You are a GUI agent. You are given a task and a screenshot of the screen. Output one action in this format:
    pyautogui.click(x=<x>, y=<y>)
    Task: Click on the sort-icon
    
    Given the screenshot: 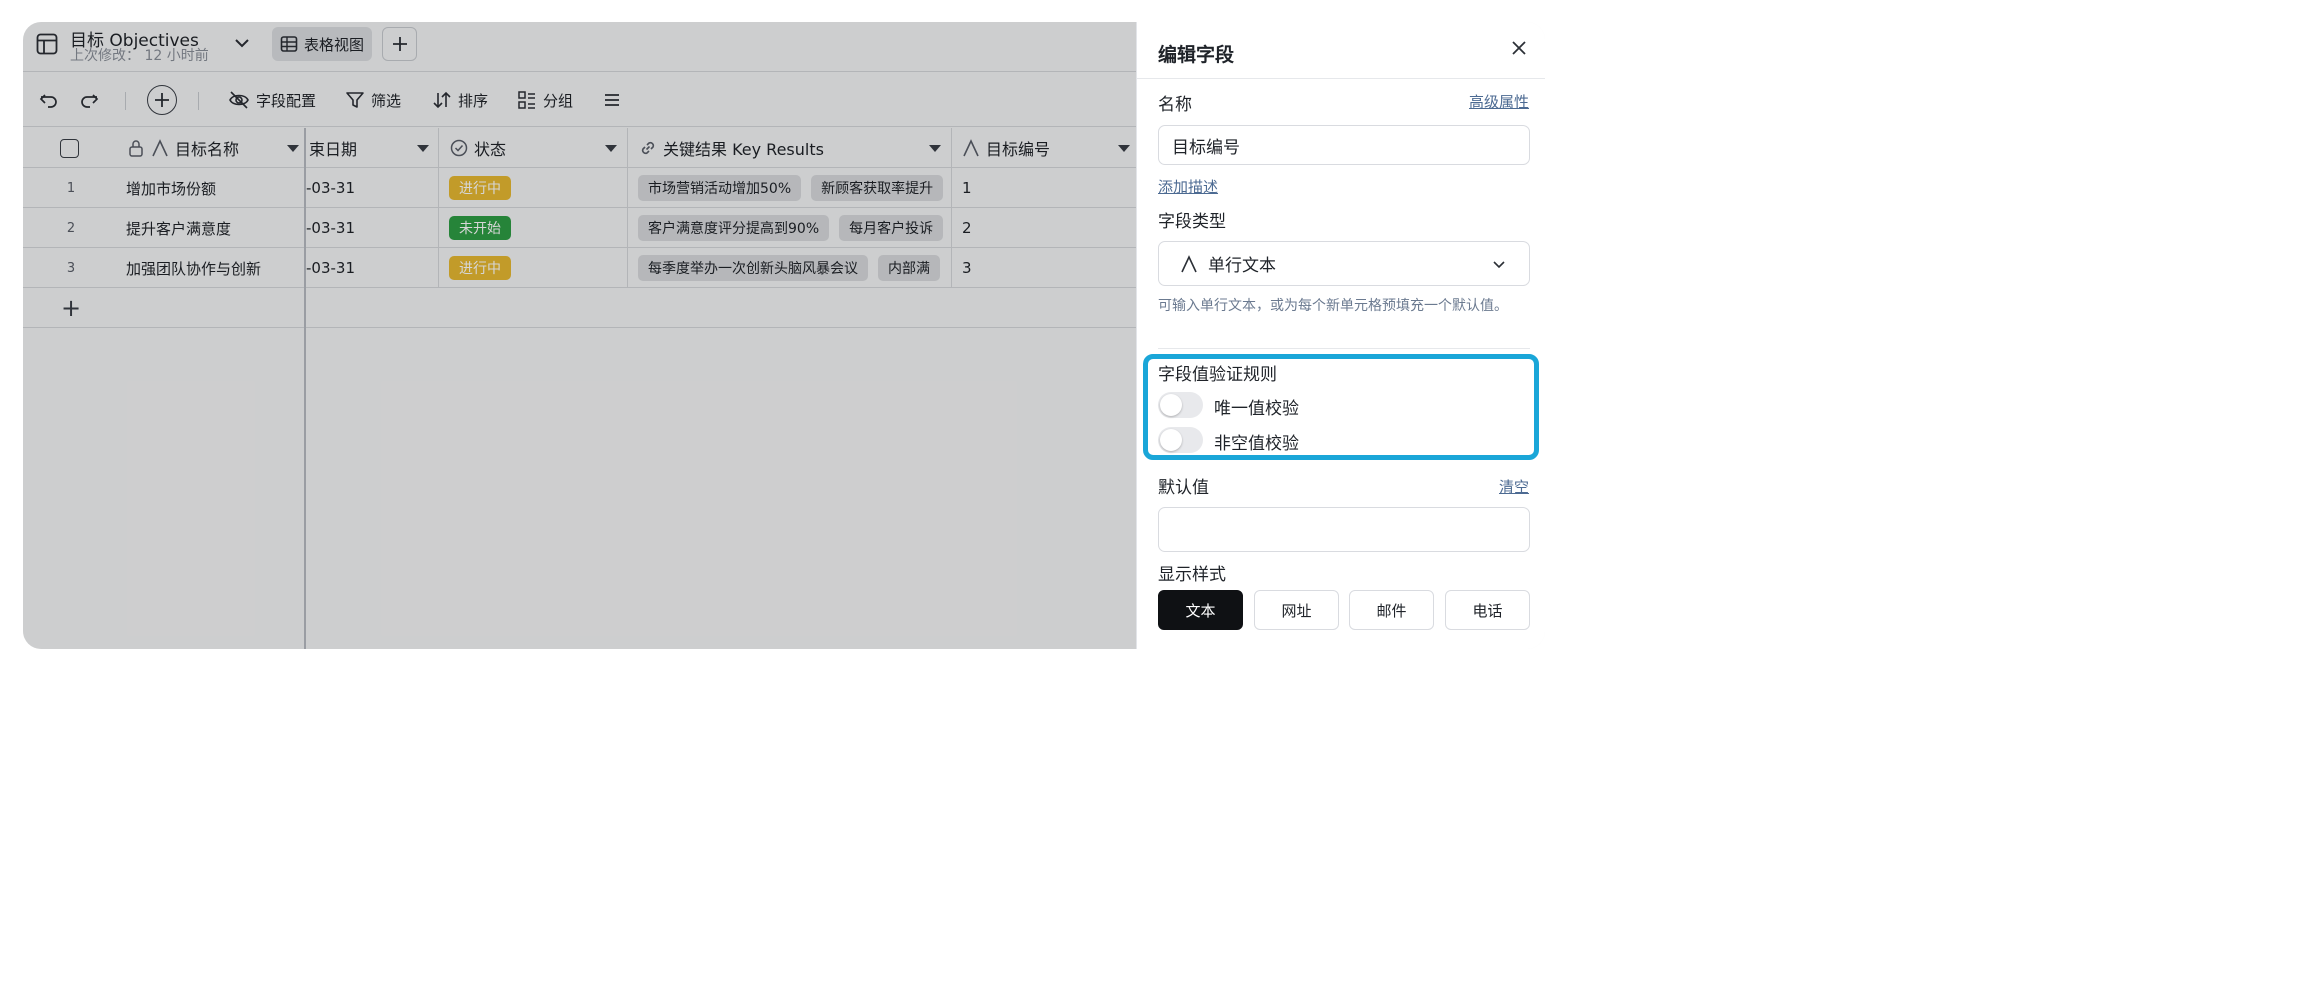 What is the action you would take?
    pyautogui.click(x=442, y=100)
    